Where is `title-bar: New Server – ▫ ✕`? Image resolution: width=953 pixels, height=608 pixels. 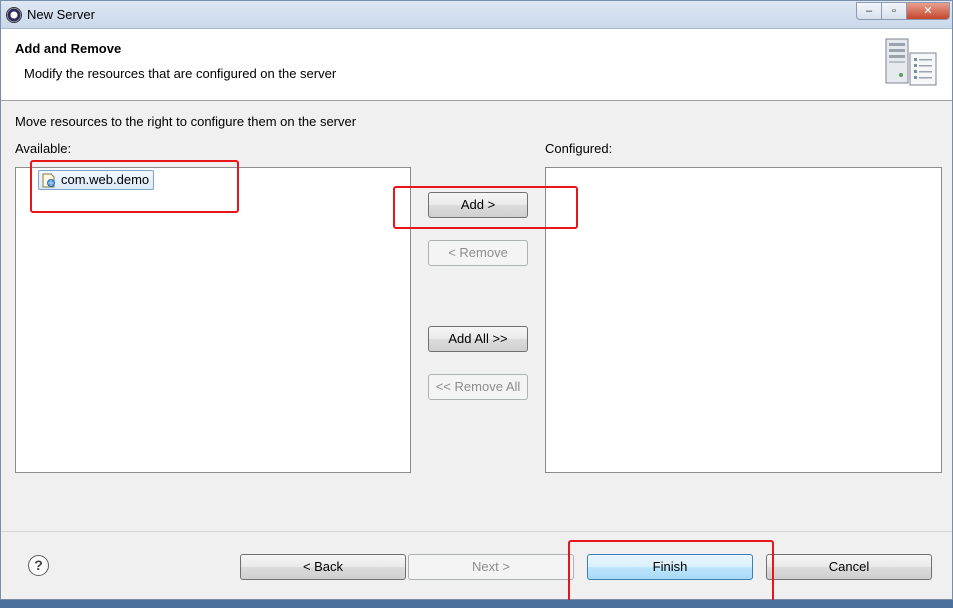
title-bar: New Server – ▫ ✕ is located at coordinates (476, 15).